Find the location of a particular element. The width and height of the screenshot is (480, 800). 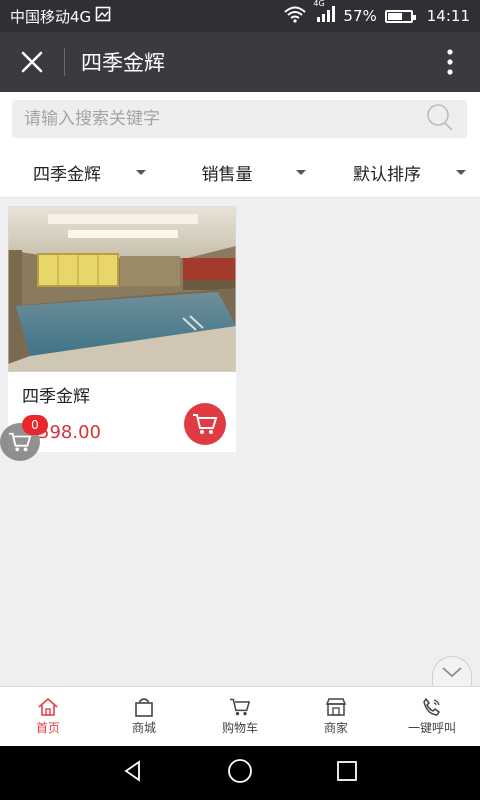

filter-category: 四季金辉 is located at coordinates (80, 172).